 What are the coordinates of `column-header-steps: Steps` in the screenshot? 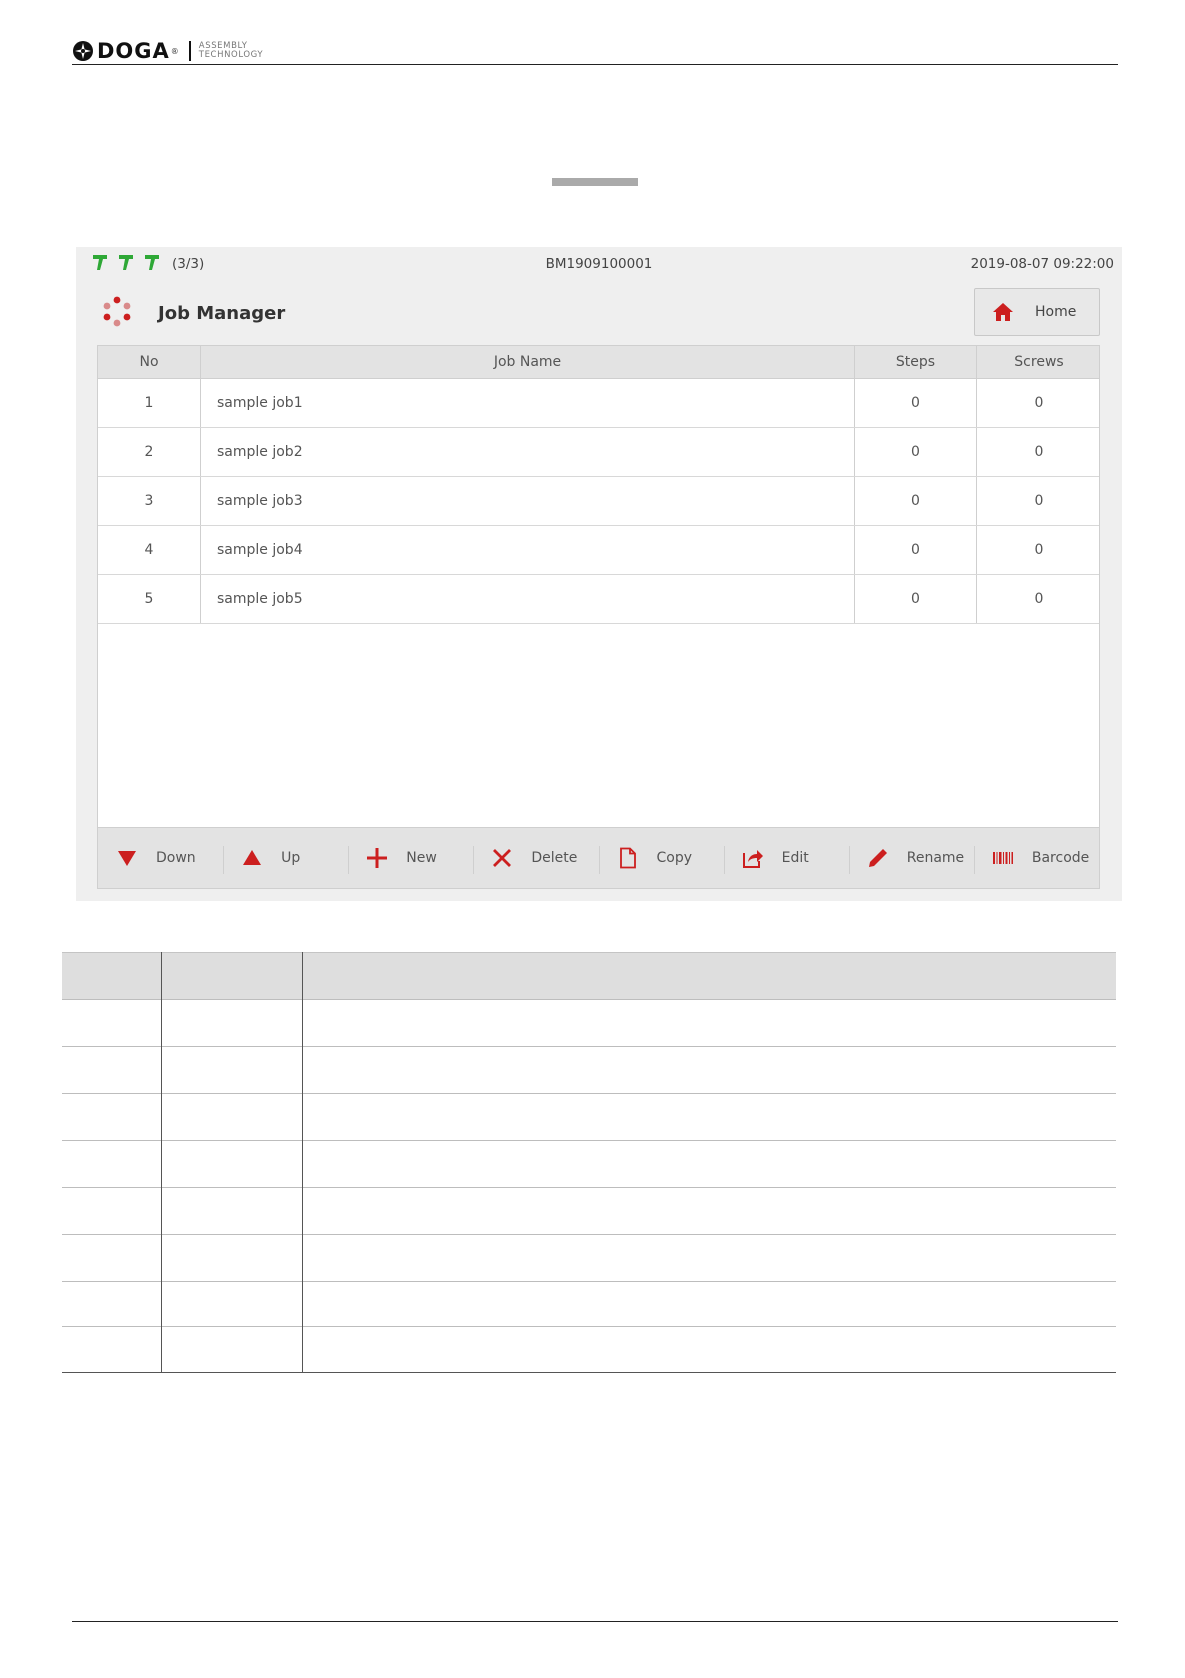 It's located at (915, 362).